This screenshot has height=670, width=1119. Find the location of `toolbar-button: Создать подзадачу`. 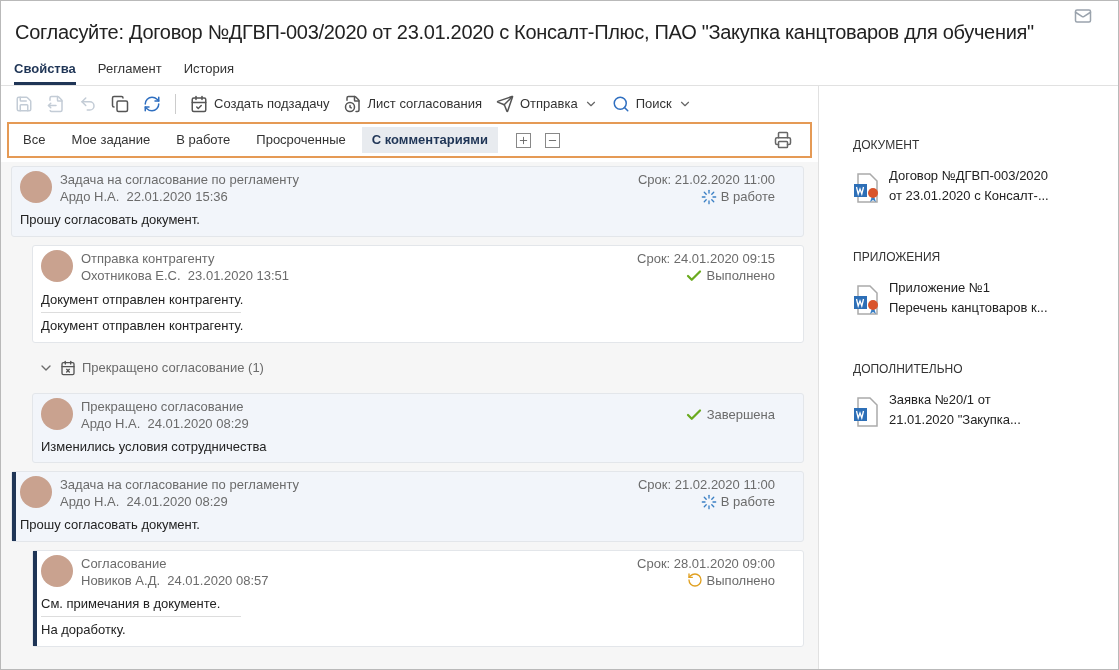

toolbar-button: Создать подзадачу is located at coordinates (260, 104).